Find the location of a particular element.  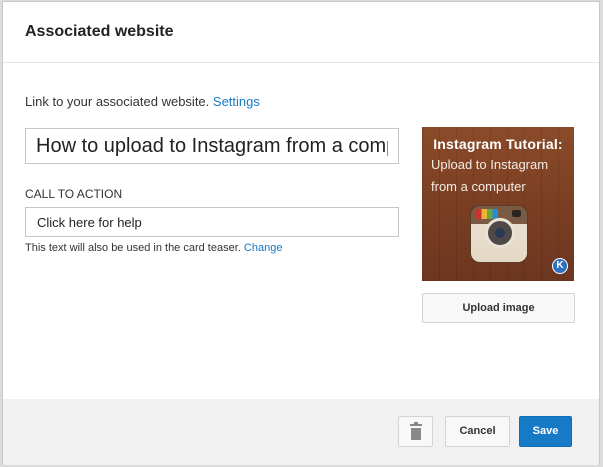

instagram-camera-icon is located at coordinates (499, 234).